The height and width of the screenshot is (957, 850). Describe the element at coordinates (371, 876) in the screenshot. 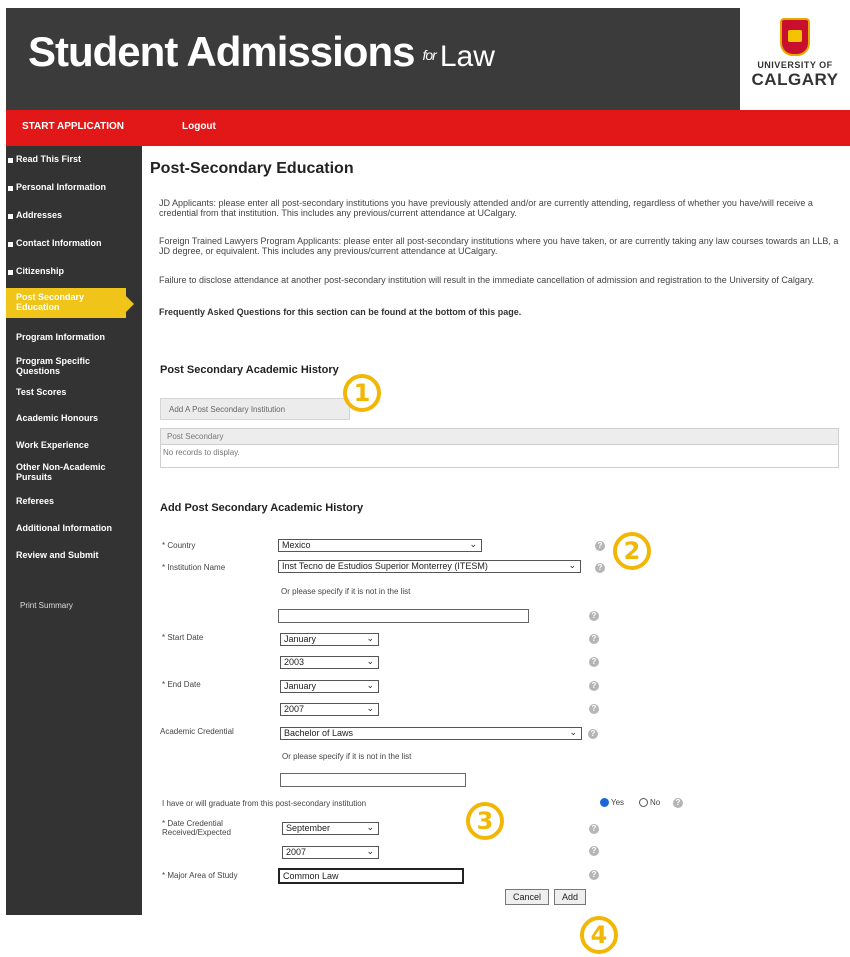

I see `major-input: Common Law` at that location.